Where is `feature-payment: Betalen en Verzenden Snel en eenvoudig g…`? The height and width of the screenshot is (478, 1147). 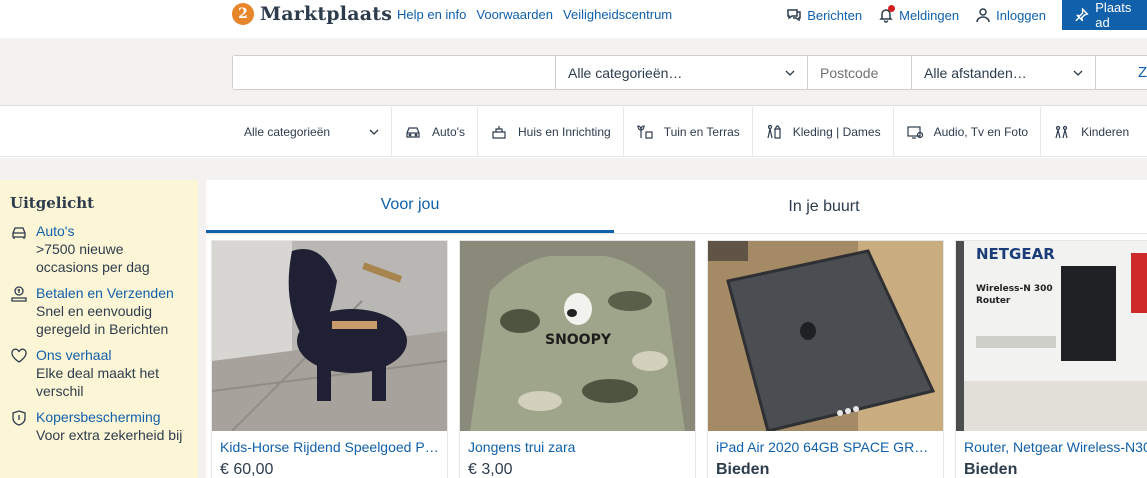
feature-payment: Betalen en Verzenden Snel en eenvoudig g… is located at coordinates (99, 311).